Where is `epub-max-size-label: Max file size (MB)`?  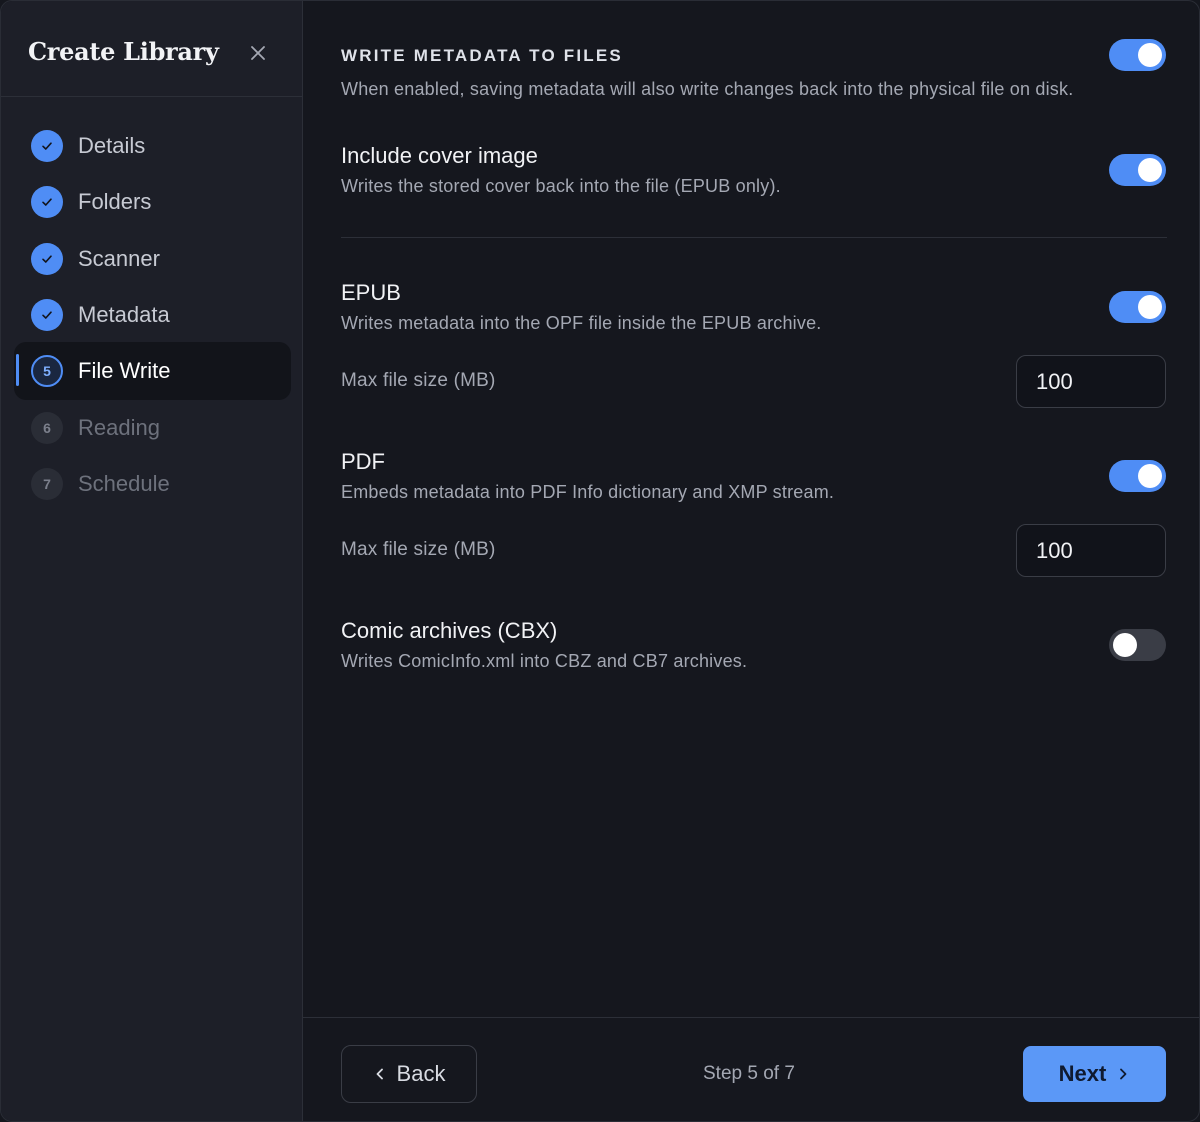 epub-max-size-label: Max file size (MB) is located at coordinates (418, 380).